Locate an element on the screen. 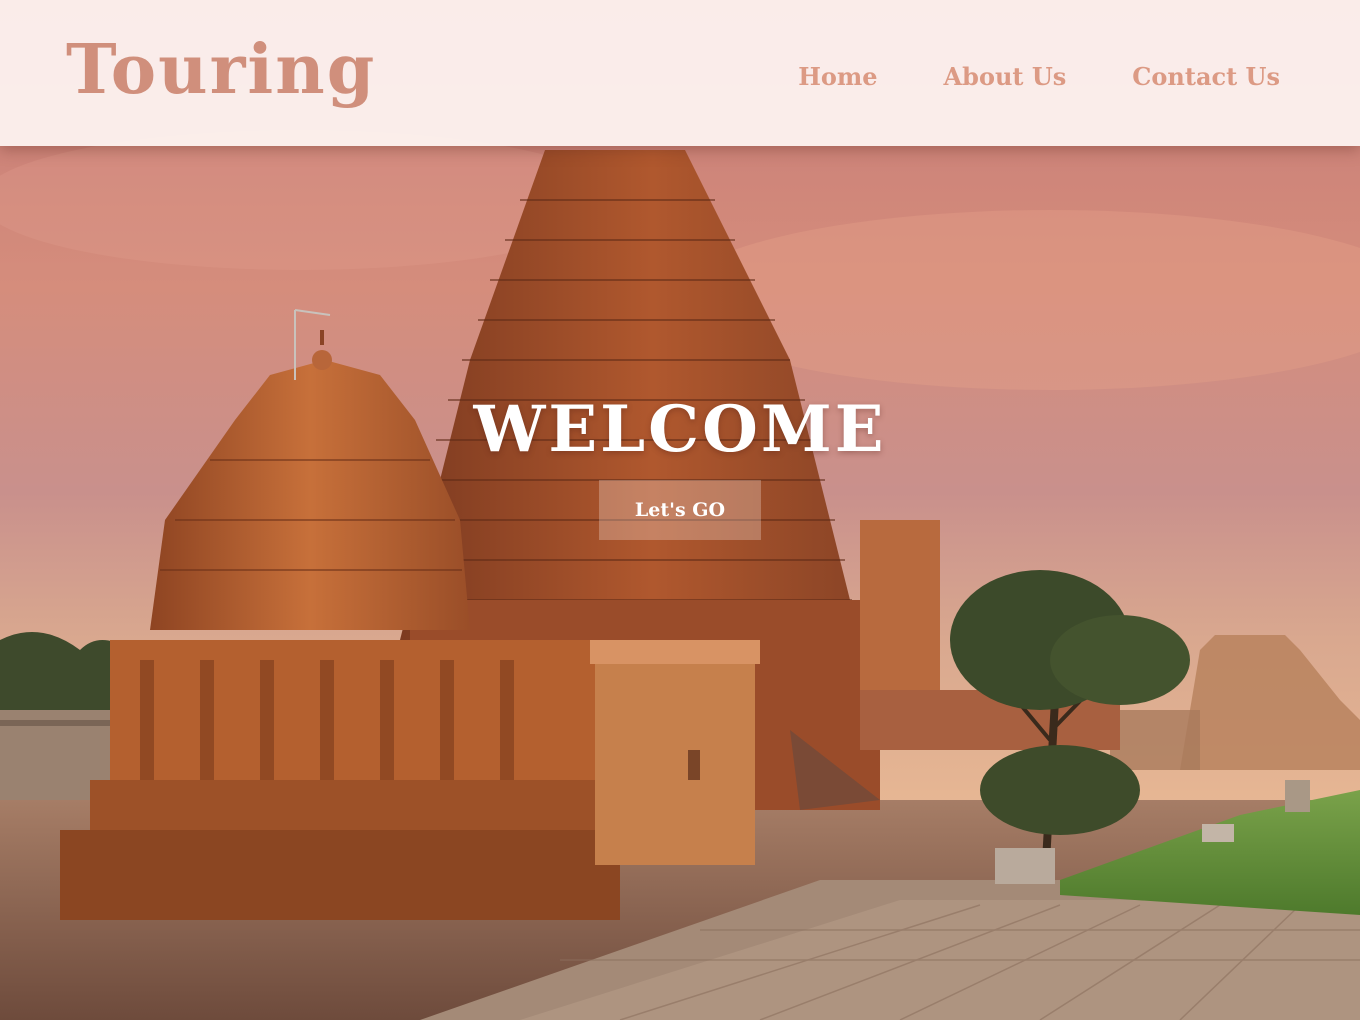 This screenshot has height=1020, width=1360. top-navbar: Touring Home About Us Contact Us is located at coordinates (680, 73).